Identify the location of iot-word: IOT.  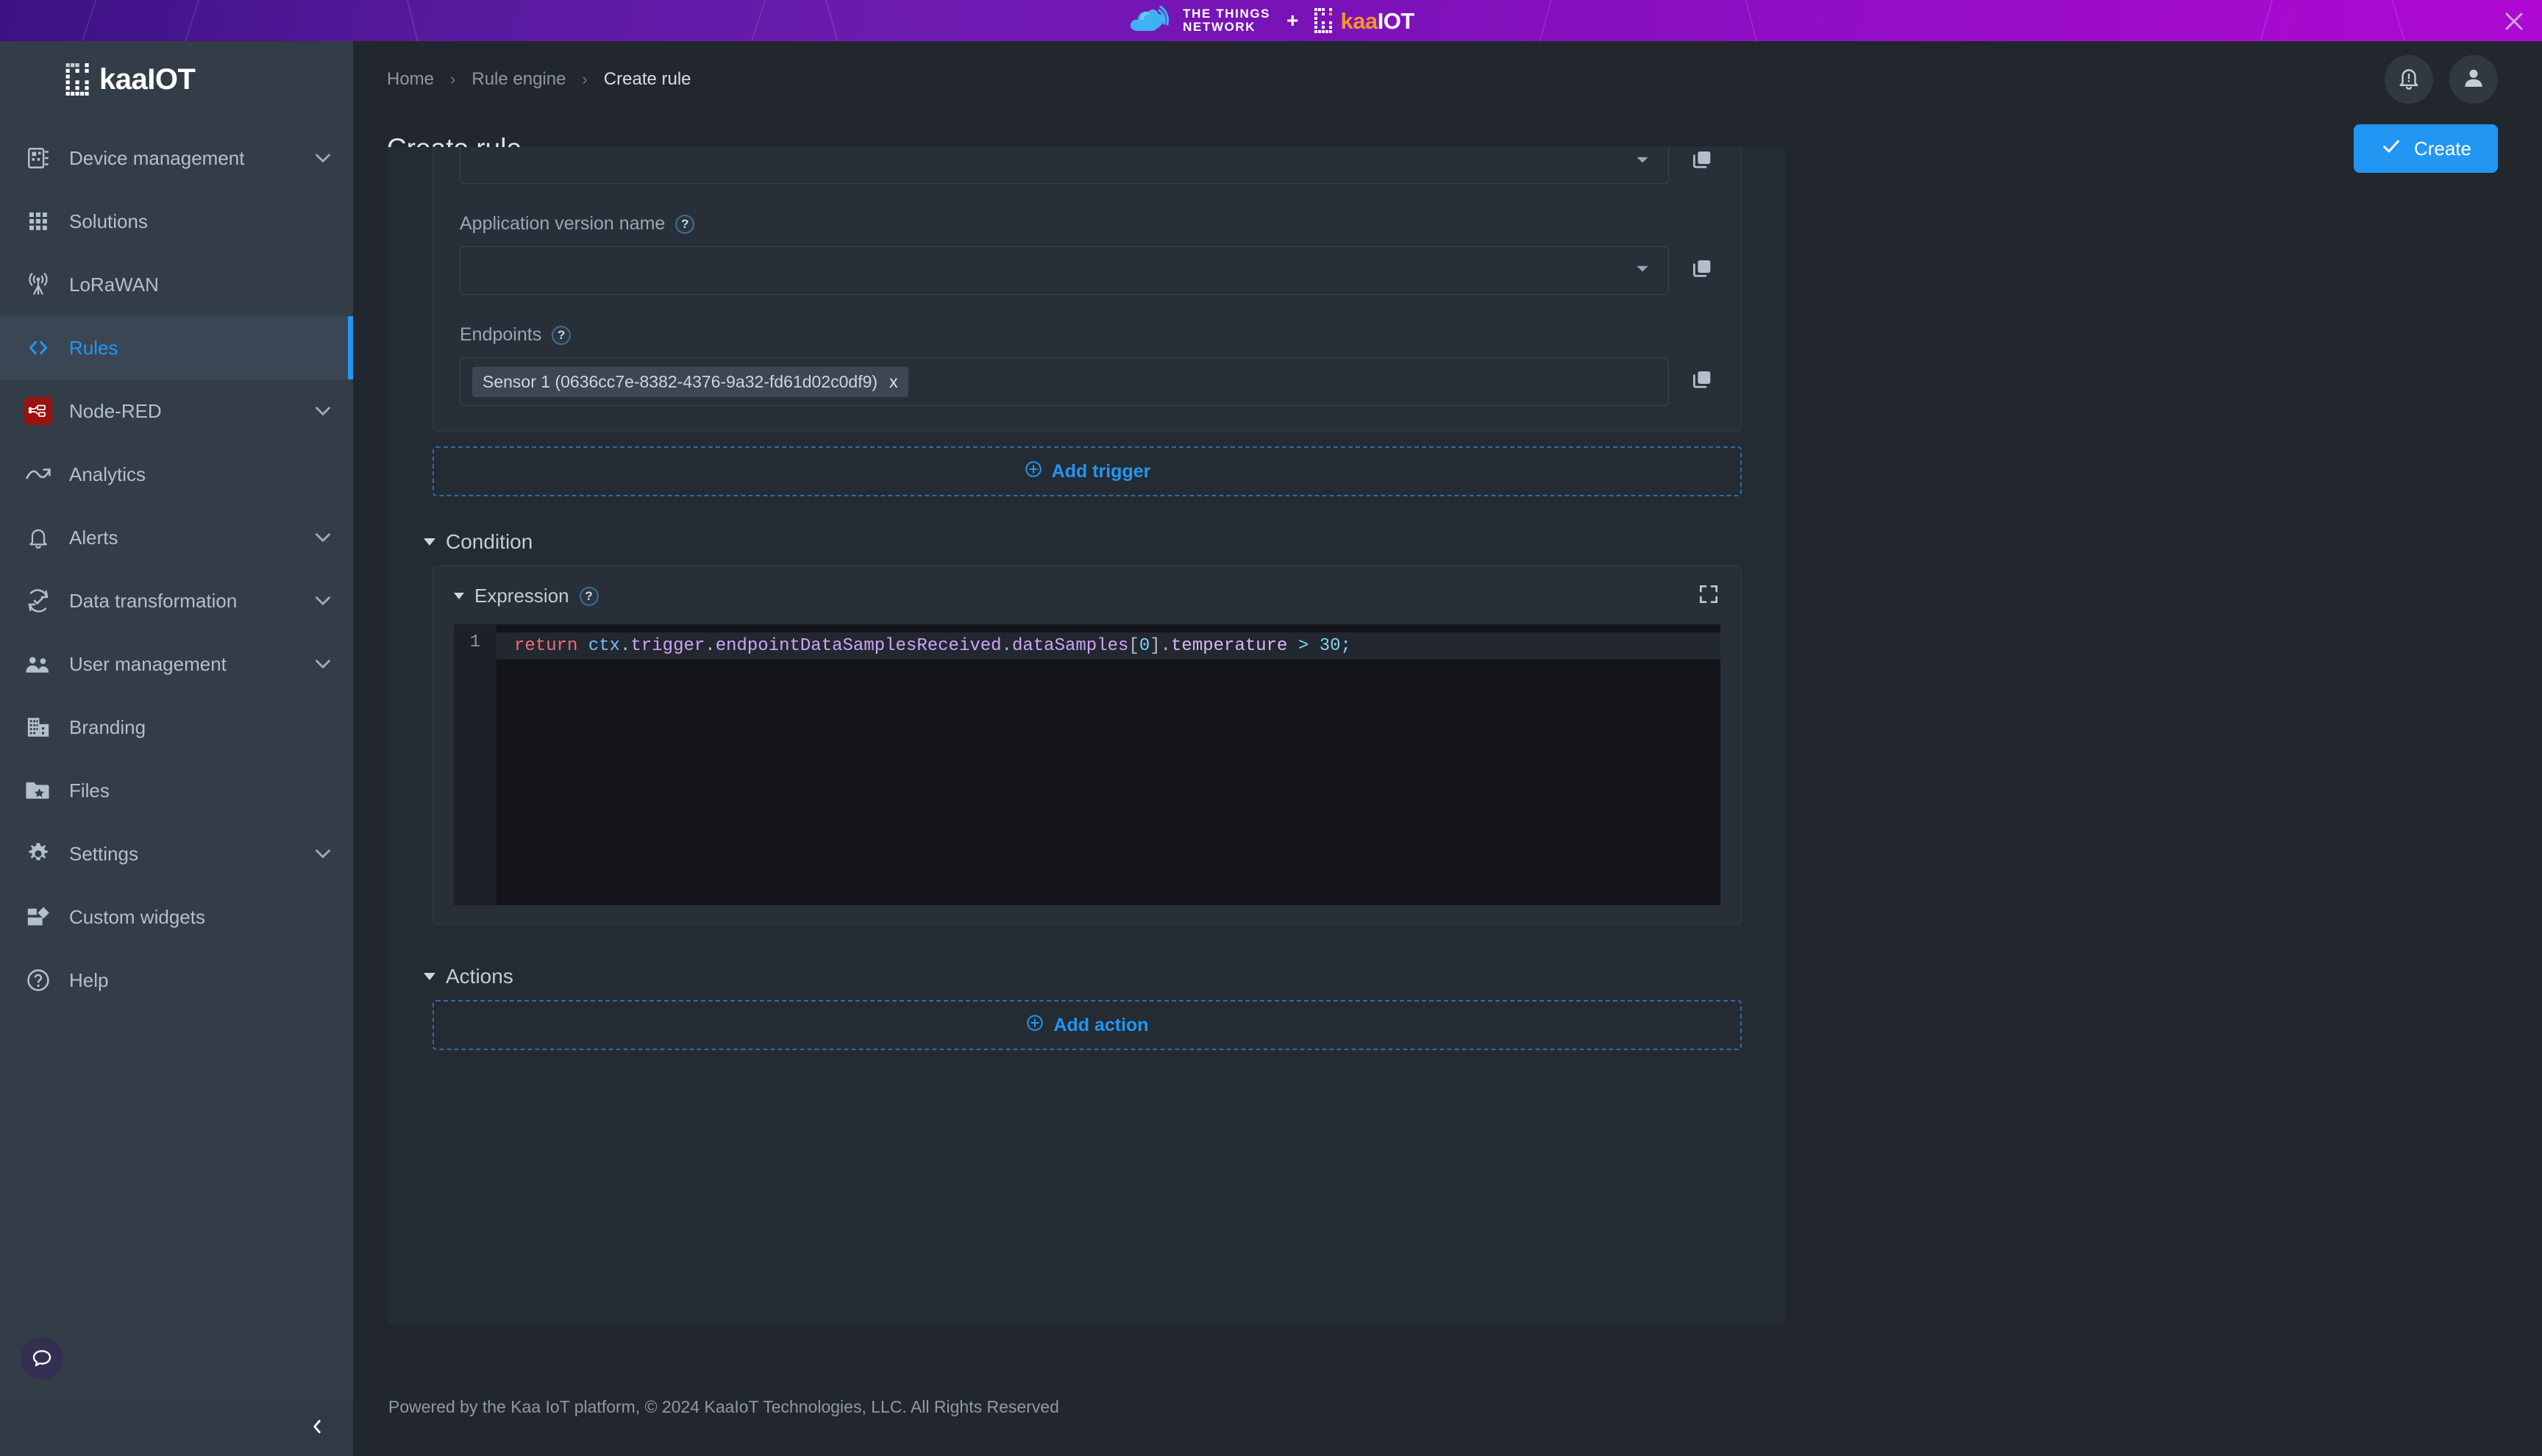
(1396, 20).